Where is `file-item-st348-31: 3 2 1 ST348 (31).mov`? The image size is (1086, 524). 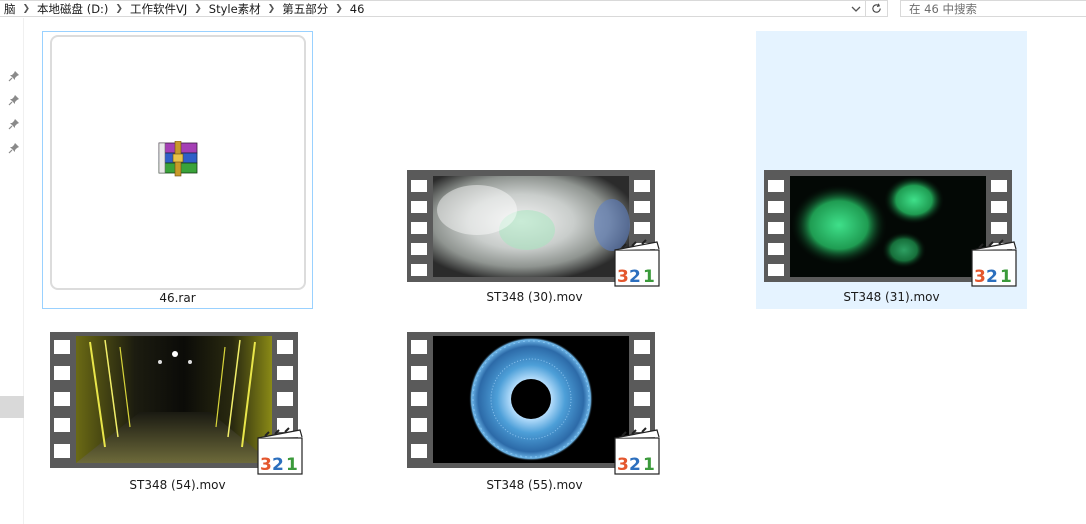
file-item-st348-31: 3 2 1 ST348 (31).mov is located at coordinates (891, 170).